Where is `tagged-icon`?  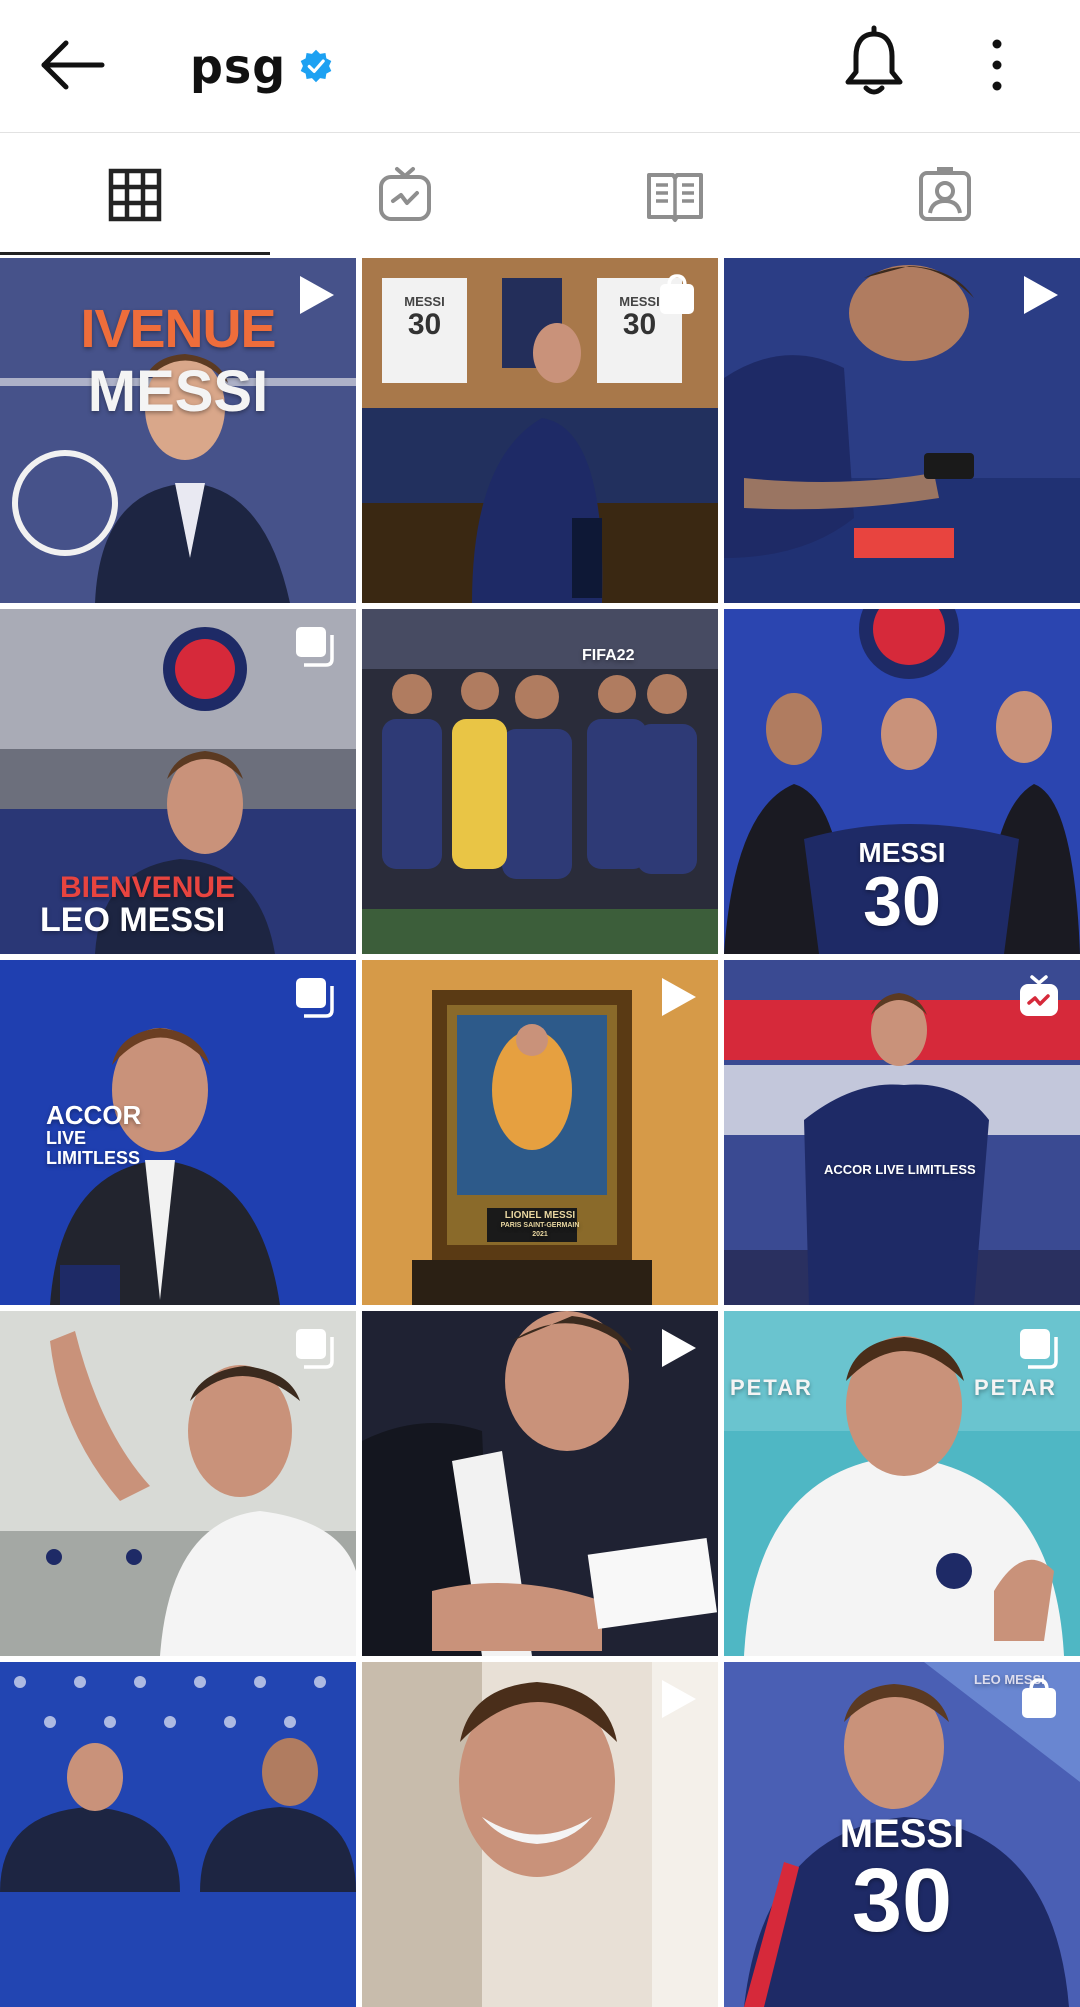
tagged-icon is located at coordinates (945, 194).